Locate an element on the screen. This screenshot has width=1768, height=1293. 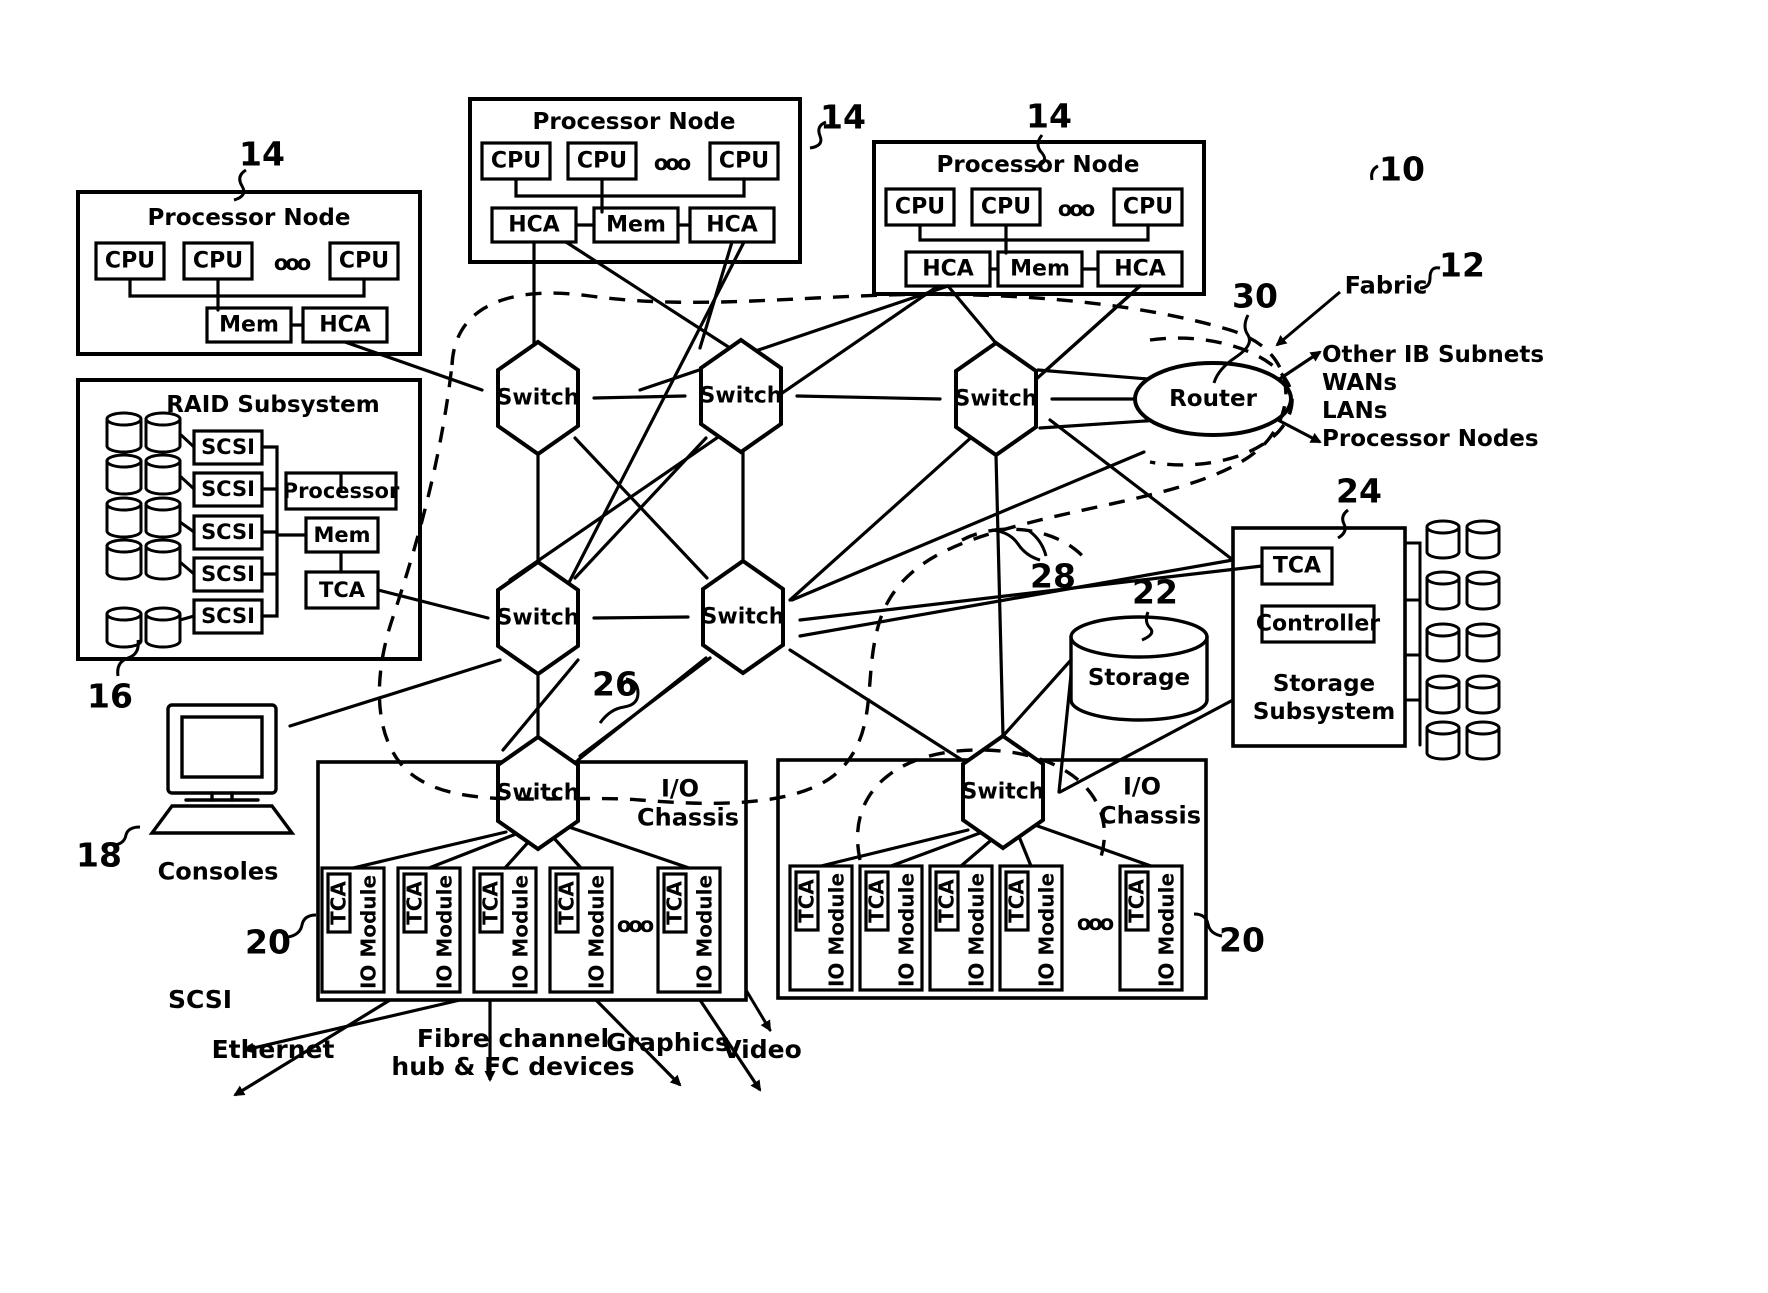
ref-numeral-14-right: 14 is located at coordinates (1049, 116).